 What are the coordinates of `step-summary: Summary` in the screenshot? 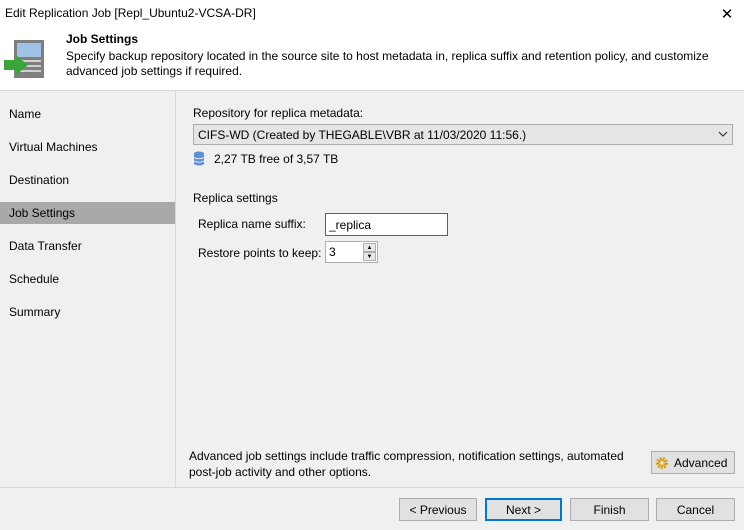 It's located at (87, 312).